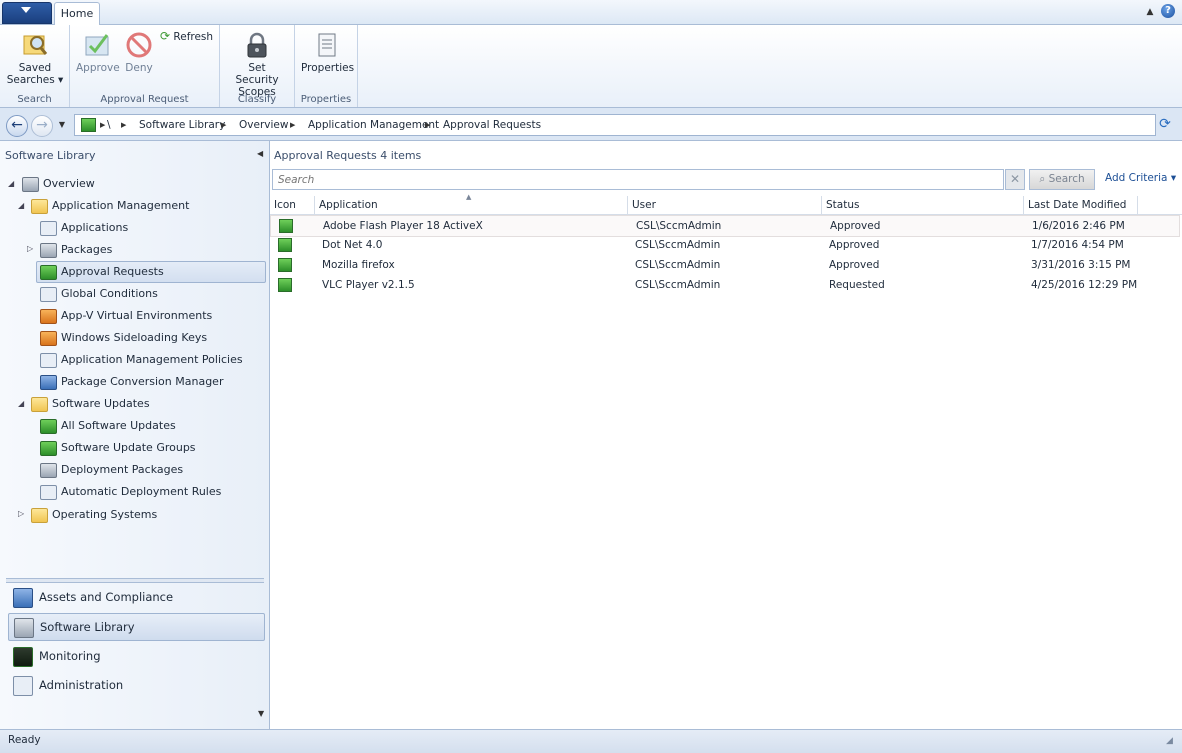 This screenshot has width=1182, height=753. I want to click on ribbon-group-properties: Properties Properties, so click(326, 66).